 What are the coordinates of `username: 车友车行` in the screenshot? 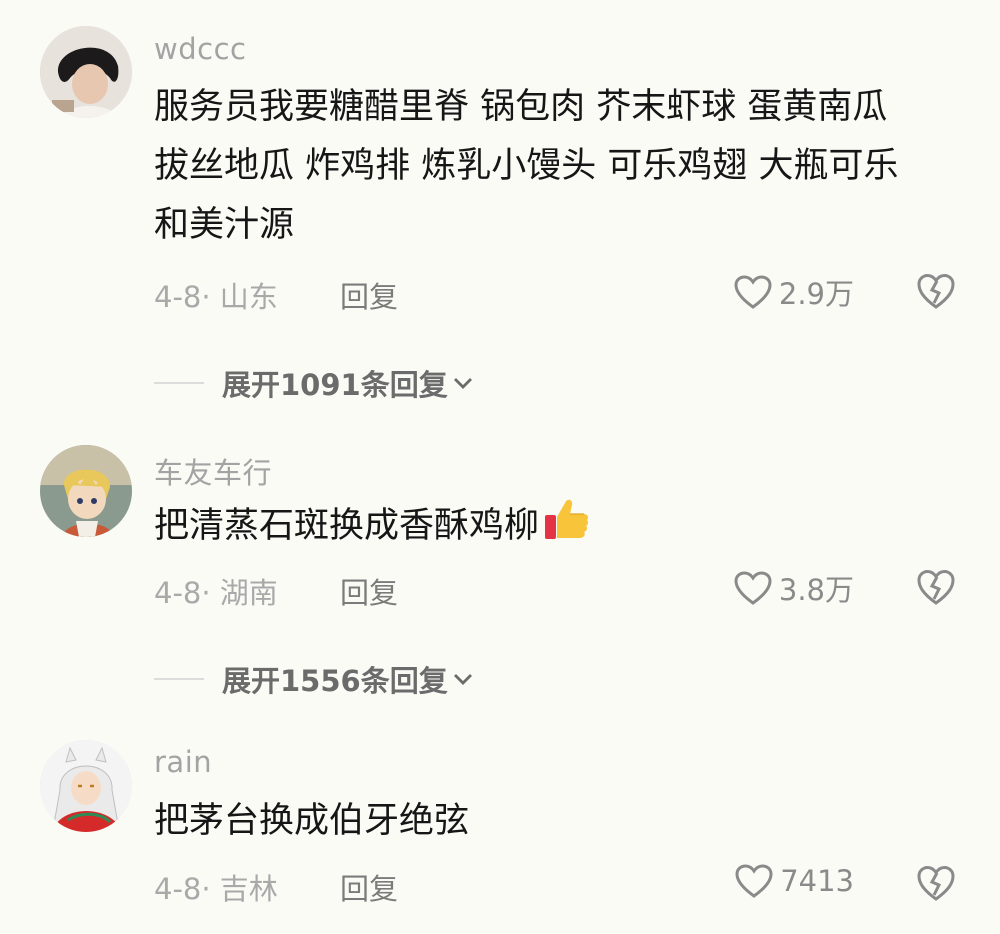 It's located at (213, 471).